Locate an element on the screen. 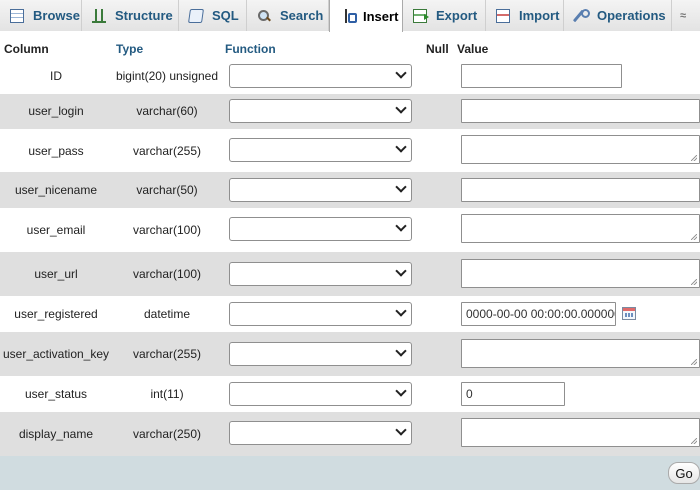 This screenshot has width=700, height=490. tab-label: Export is located at coordinates (457, 15).